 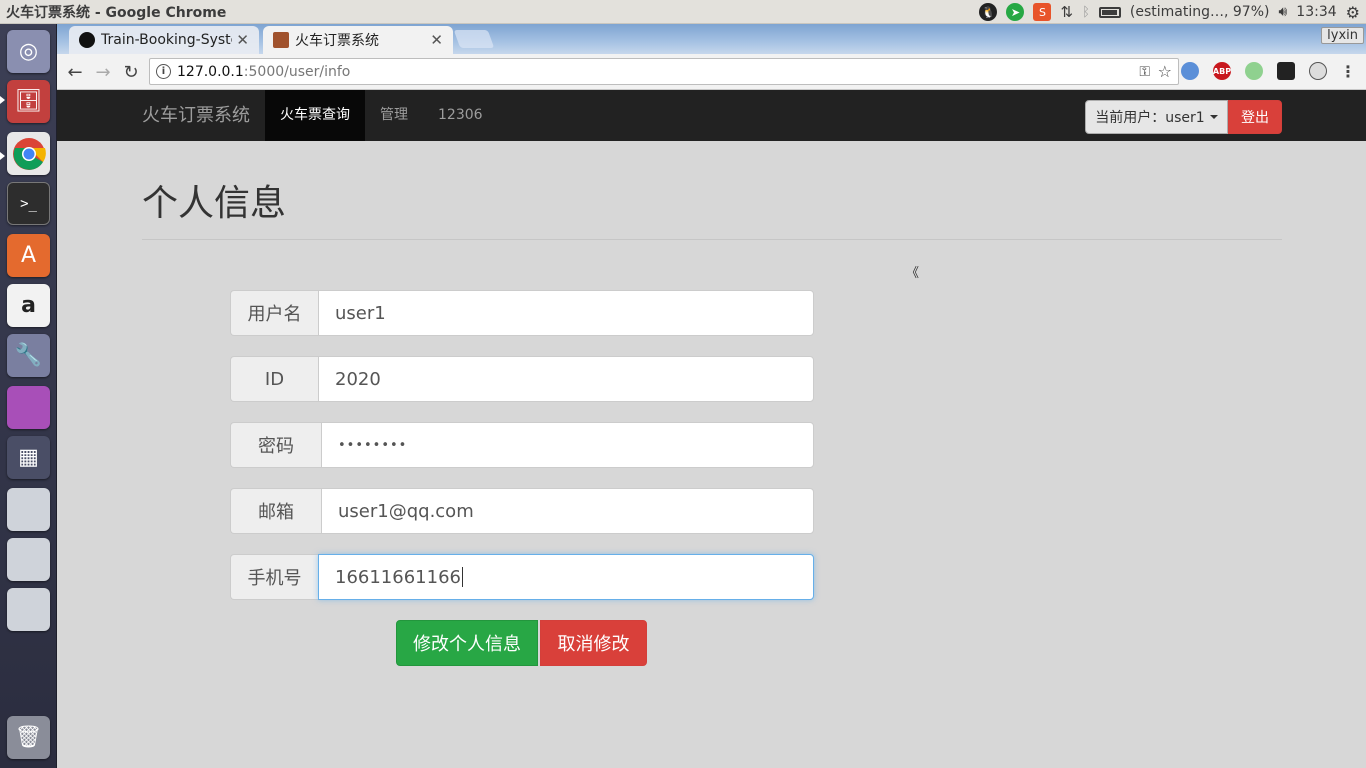 What do you see at coordinates (214, 203) in the screenshot?
I see `page-title: 个人信息` at bounding box center [214, 203].